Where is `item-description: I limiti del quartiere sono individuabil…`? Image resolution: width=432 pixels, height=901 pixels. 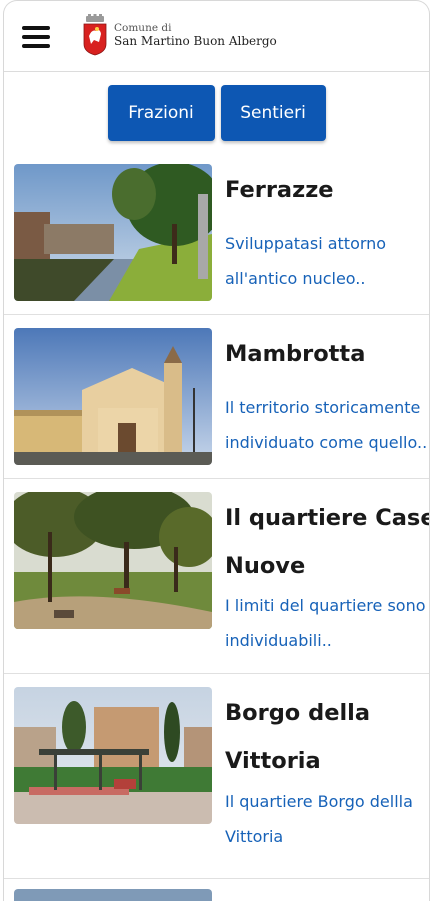
item-description: I limiti del quartiere sono individuabil… is located at coordinates (325, 623).